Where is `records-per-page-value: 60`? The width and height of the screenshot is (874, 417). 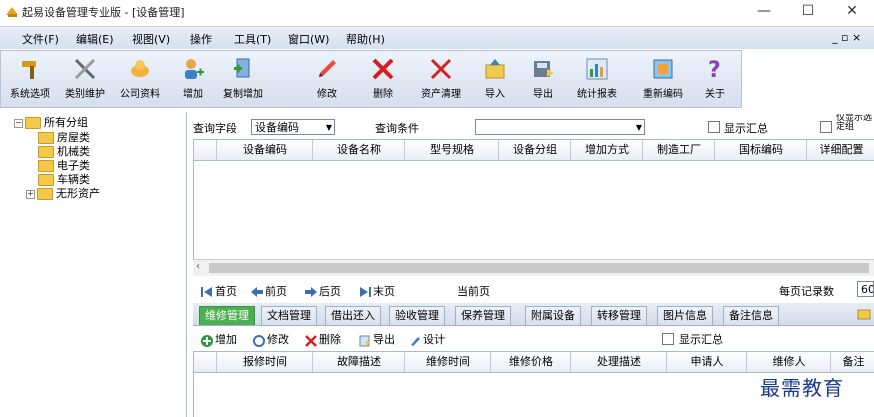 records-per-page-value: 60 is located at coordinates (867, 289).